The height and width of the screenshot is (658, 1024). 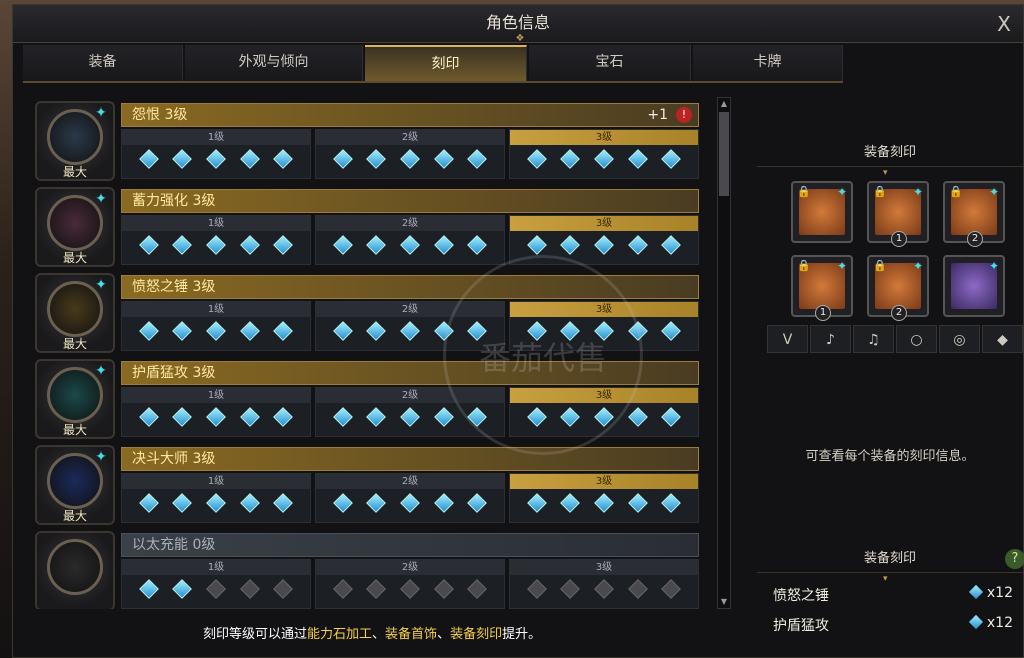 What do you see at coordinates (899, 239) in the screenshot?
I see `slot-number: 1` at bounding box center [899, 239].